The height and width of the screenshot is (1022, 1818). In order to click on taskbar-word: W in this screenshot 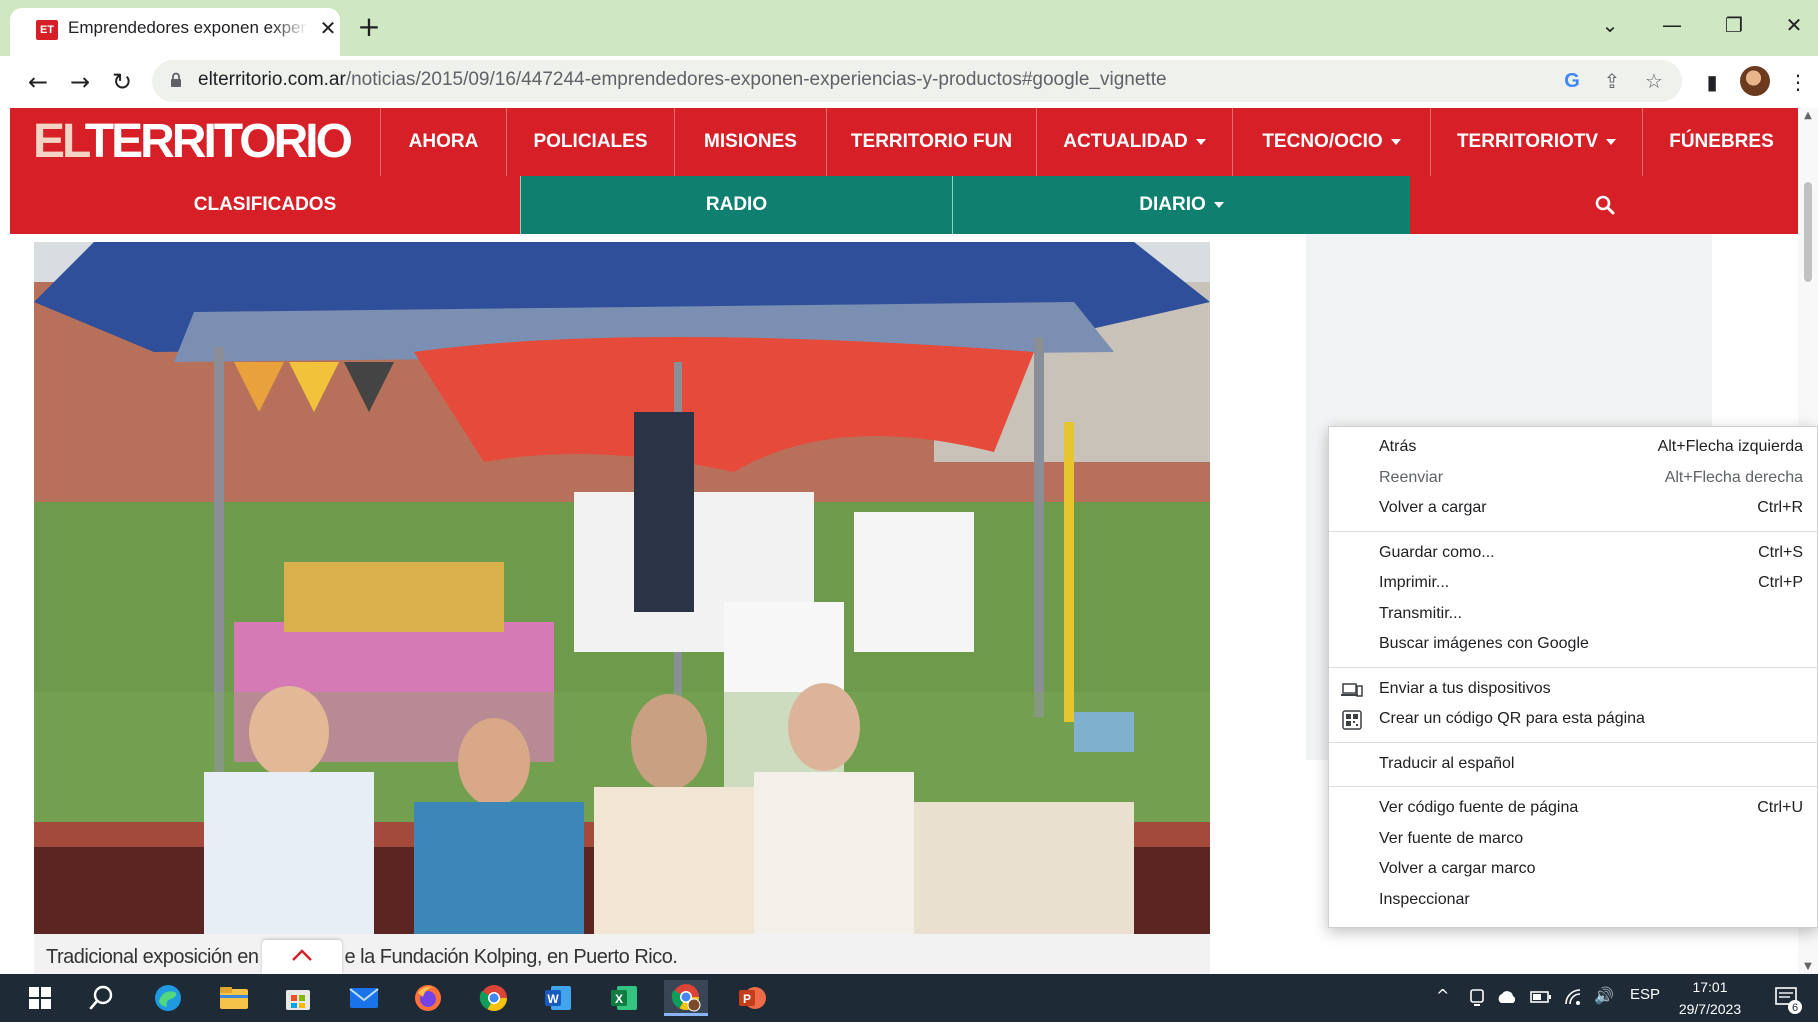, I will do `click(558, 998)`.